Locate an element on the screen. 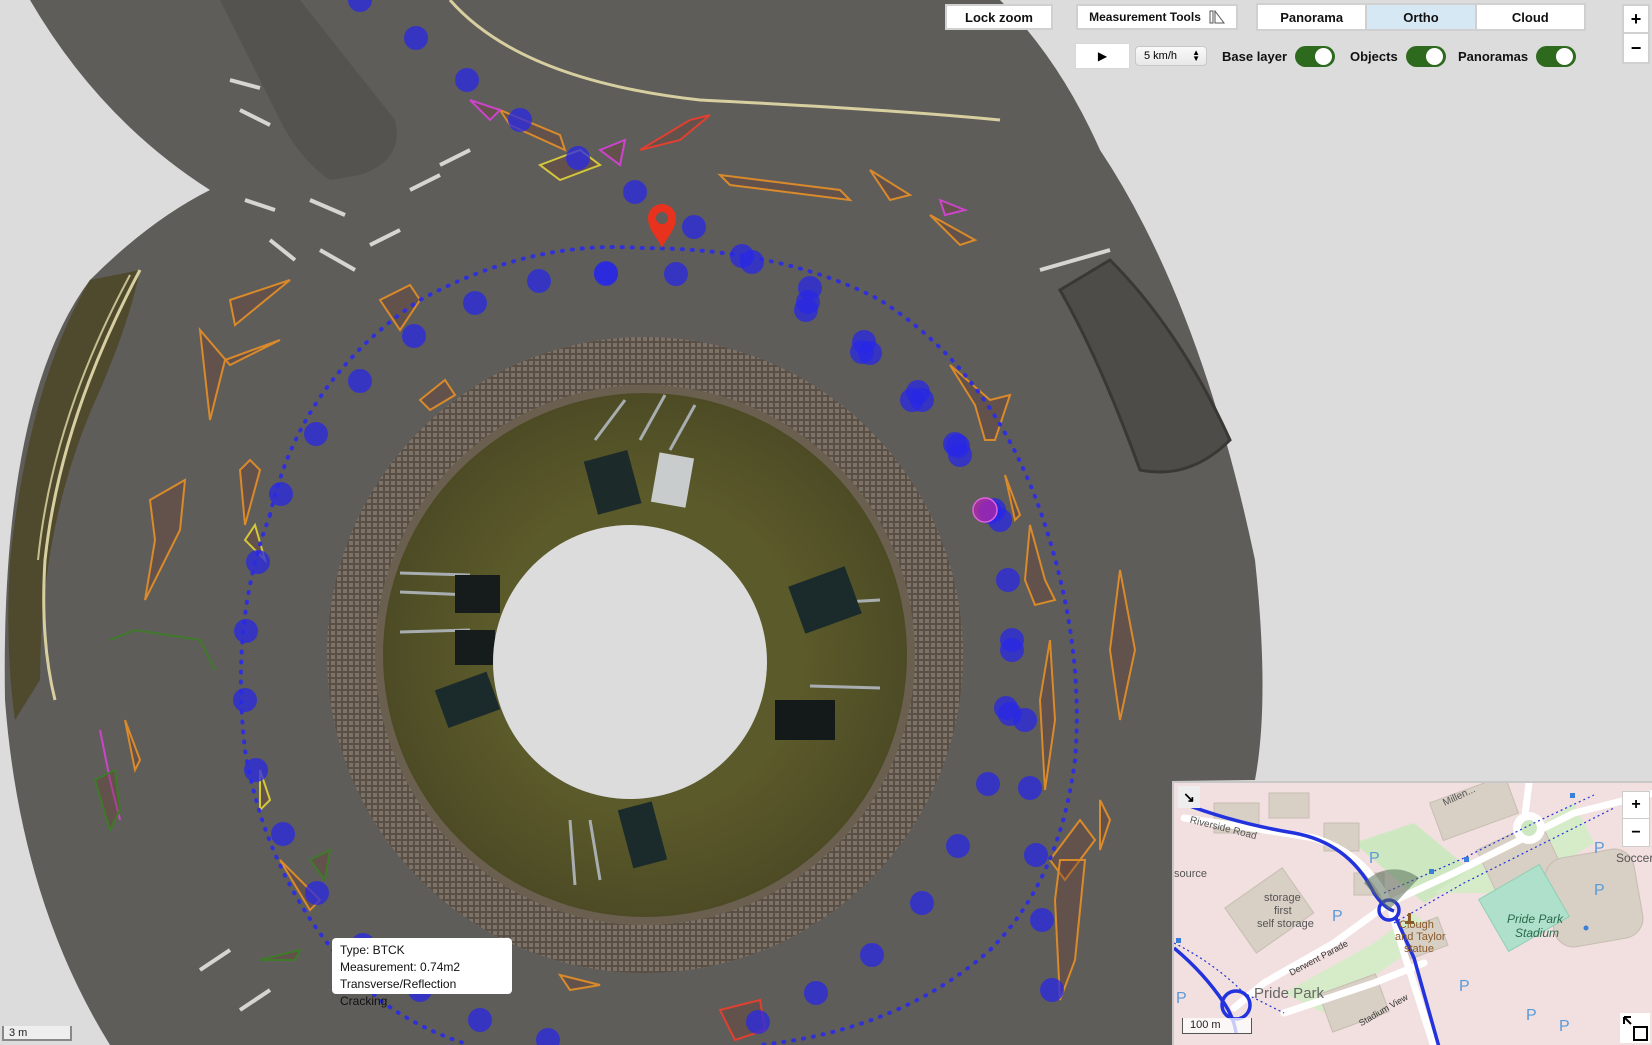  map-label-storage-3: self storage is located at coordinates (1285, 924).